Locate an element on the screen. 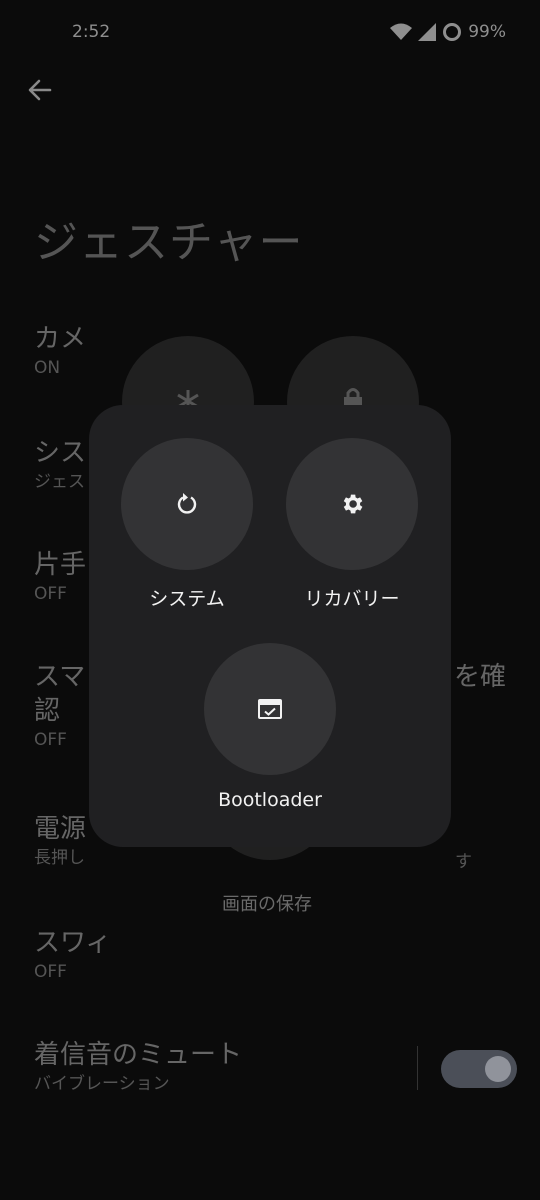 The image size is (540, 1200). reboot-system-option: システム is located at coordinates (187, 524).